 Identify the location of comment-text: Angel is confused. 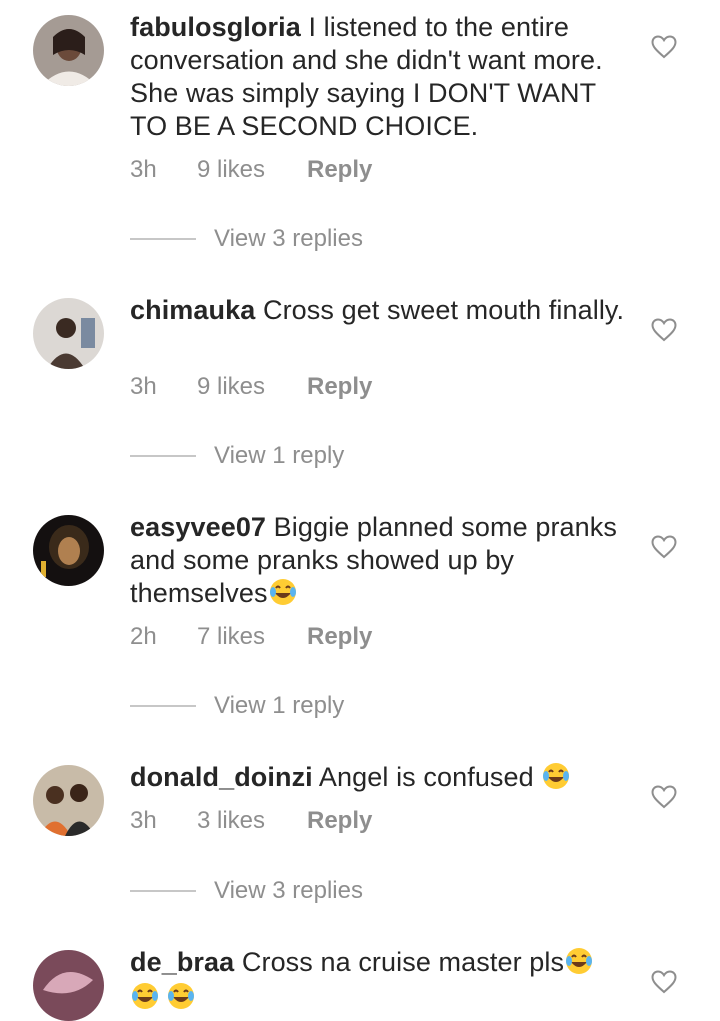
(430, 777).